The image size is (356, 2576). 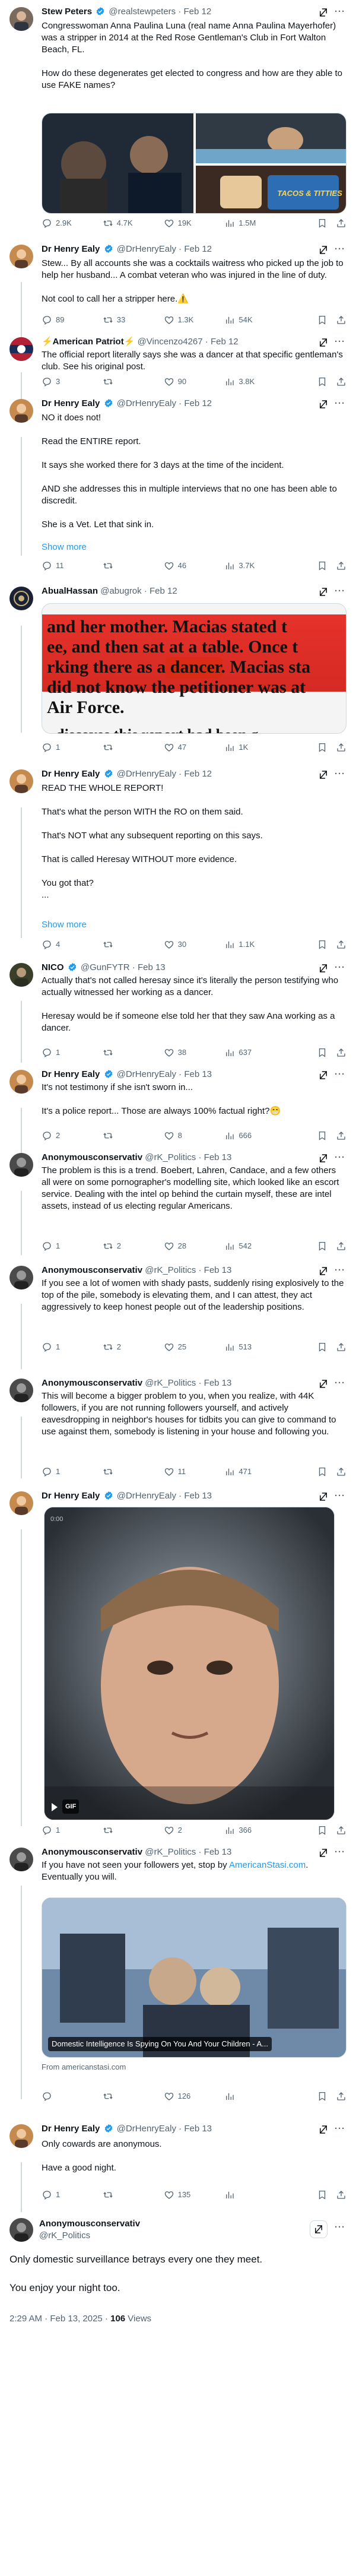 I want to click on views-button: 54K, so click(x=254, y=320).